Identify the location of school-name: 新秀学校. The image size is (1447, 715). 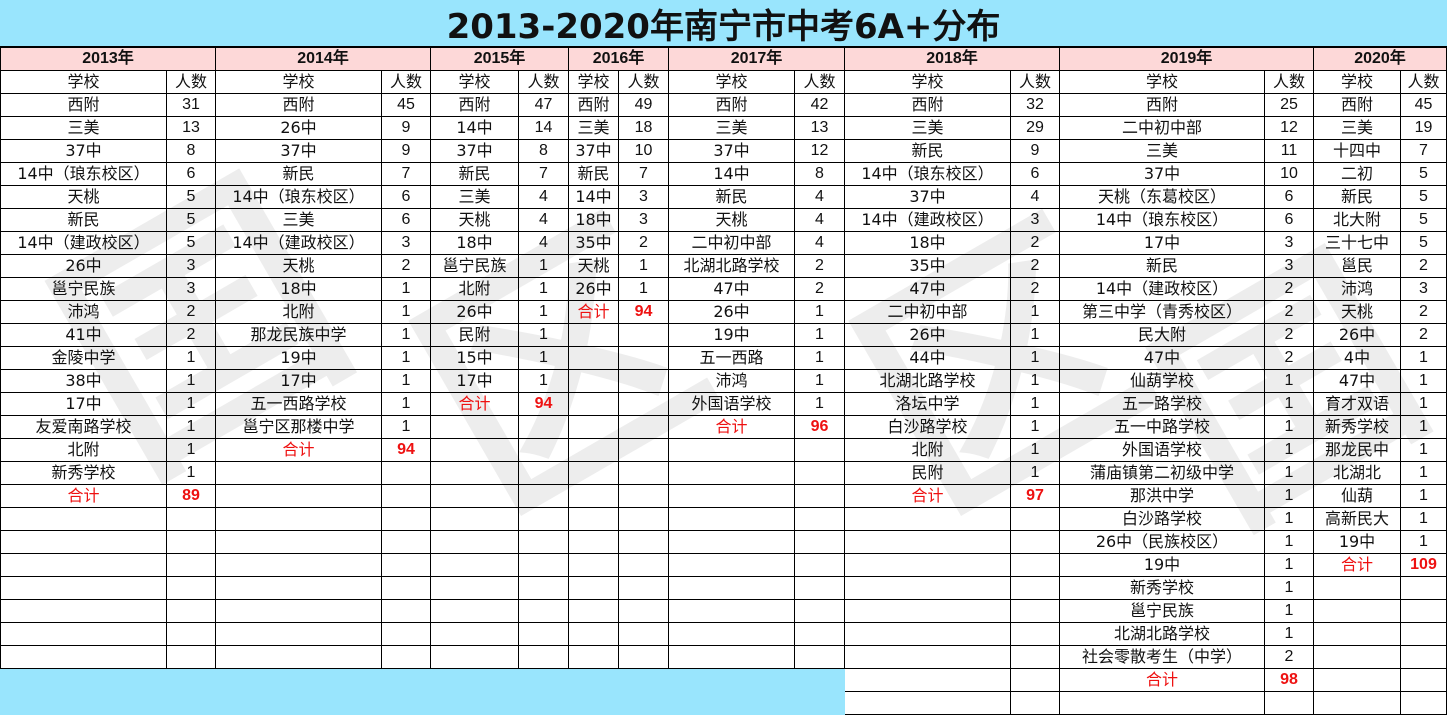
(1357, 427).